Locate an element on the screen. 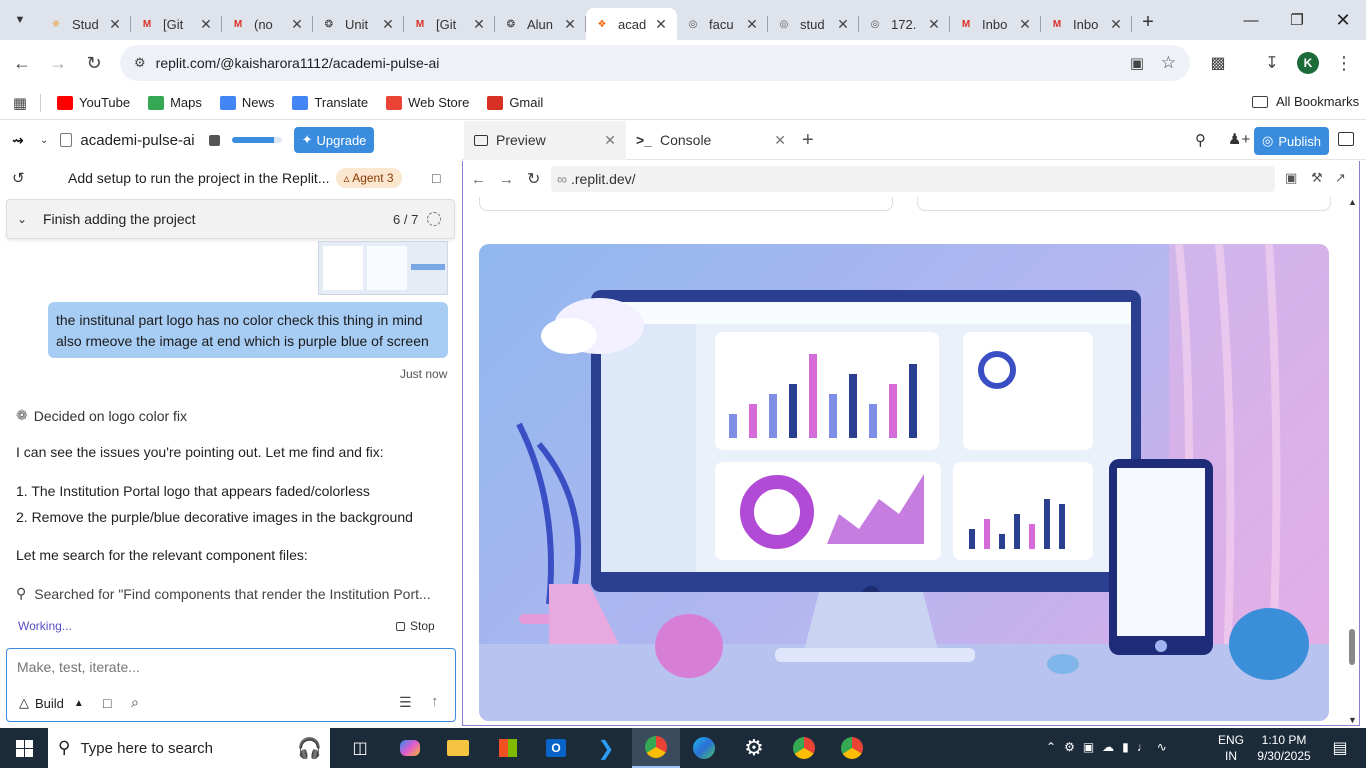 The height and width of the screenshot is (768, 1366). camera-icon: ▣ is located at coordinates (1088, 747).